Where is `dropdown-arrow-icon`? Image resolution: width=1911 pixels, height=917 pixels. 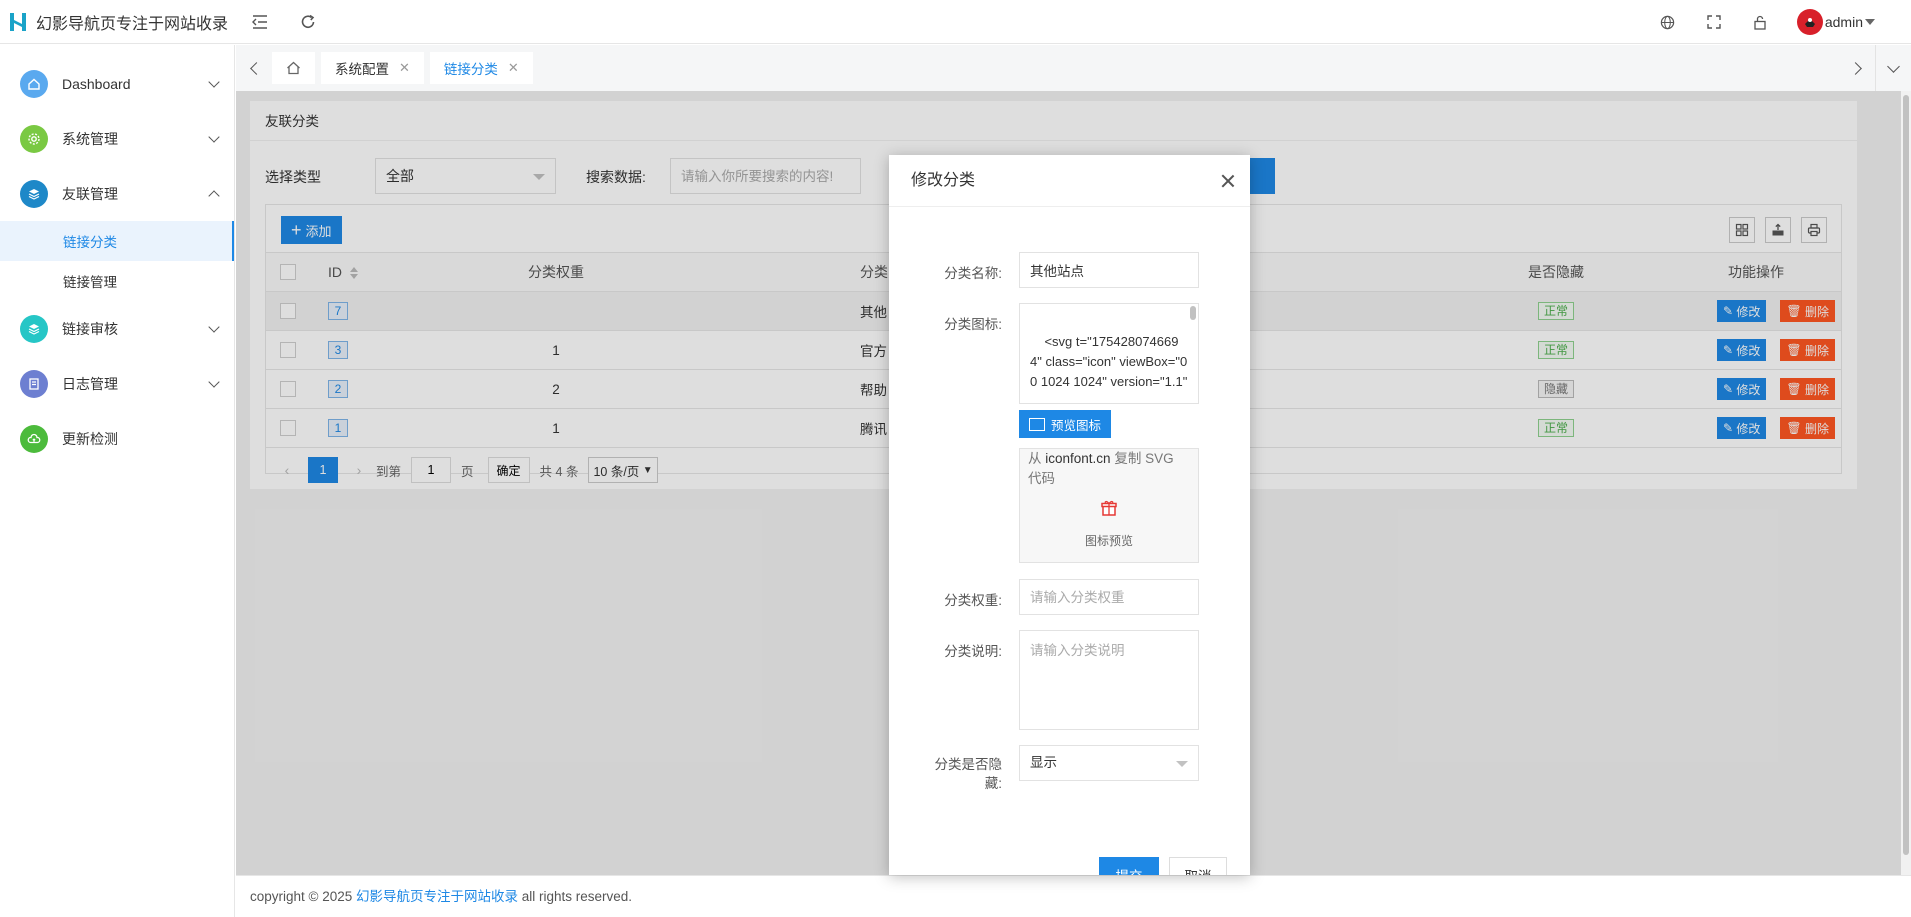 dropdown-arrow-icon is located at coordinates (1182, 764).